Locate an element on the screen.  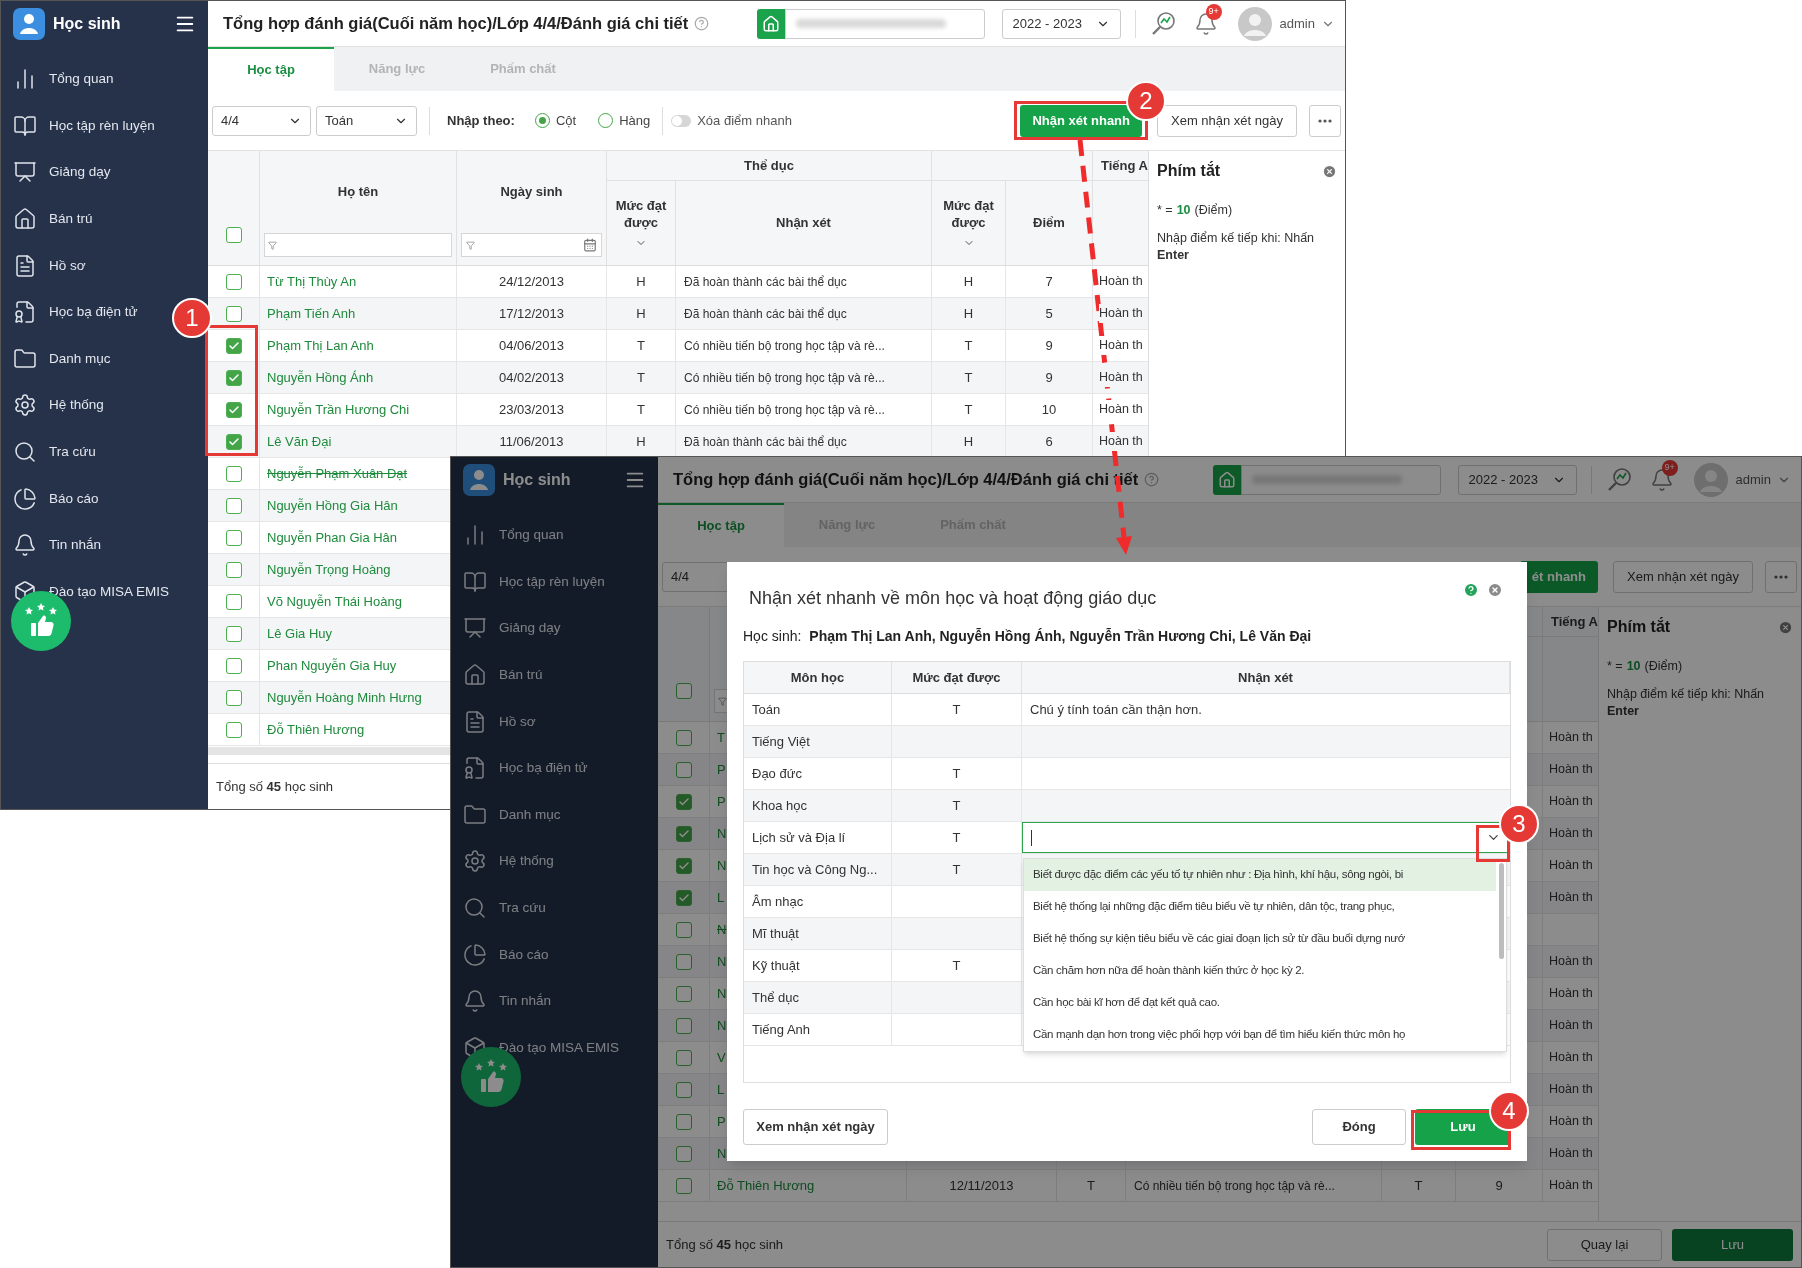
student-name: Nguyễn Phạm Xuân Đạt is located at coordinates (337, 473).